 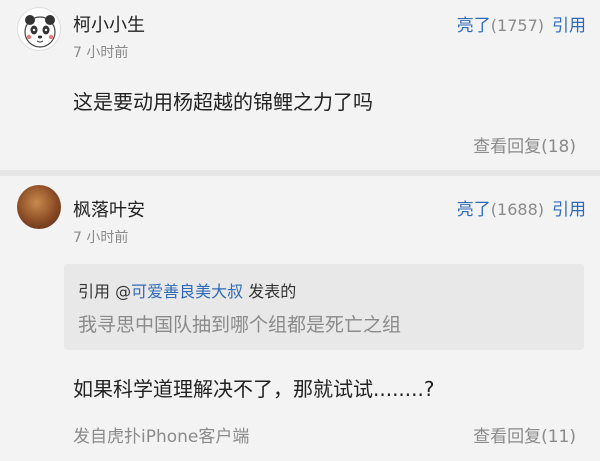 I want to click on like-button: 亮了(1688), so click(x=500, y=210).